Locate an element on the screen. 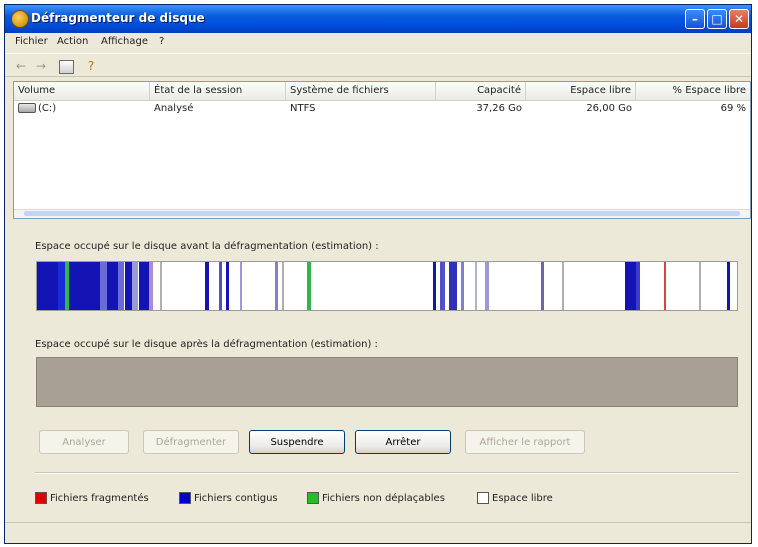 This screenshot has height=547, width=758. table-row: (C:) Analysé NTFS 37,26 Go 26,00 Go 69 % is located at coordinates (382, 109).